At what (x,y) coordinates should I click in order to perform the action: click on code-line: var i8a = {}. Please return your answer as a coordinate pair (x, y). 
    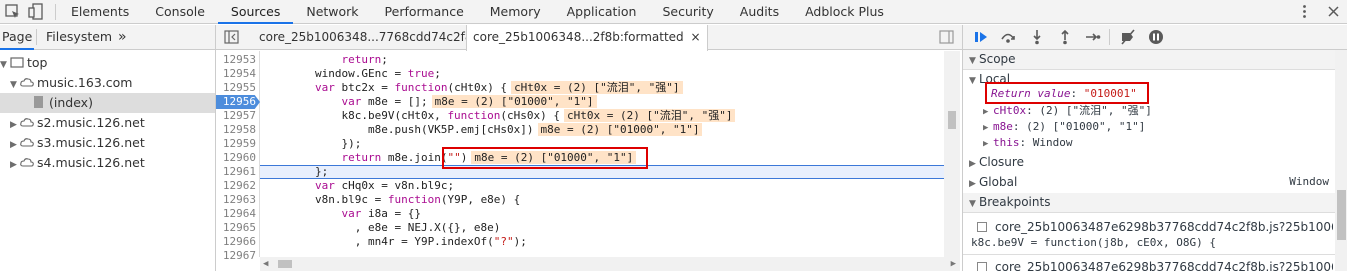
    Looking at the image, I should click on (341, 214).